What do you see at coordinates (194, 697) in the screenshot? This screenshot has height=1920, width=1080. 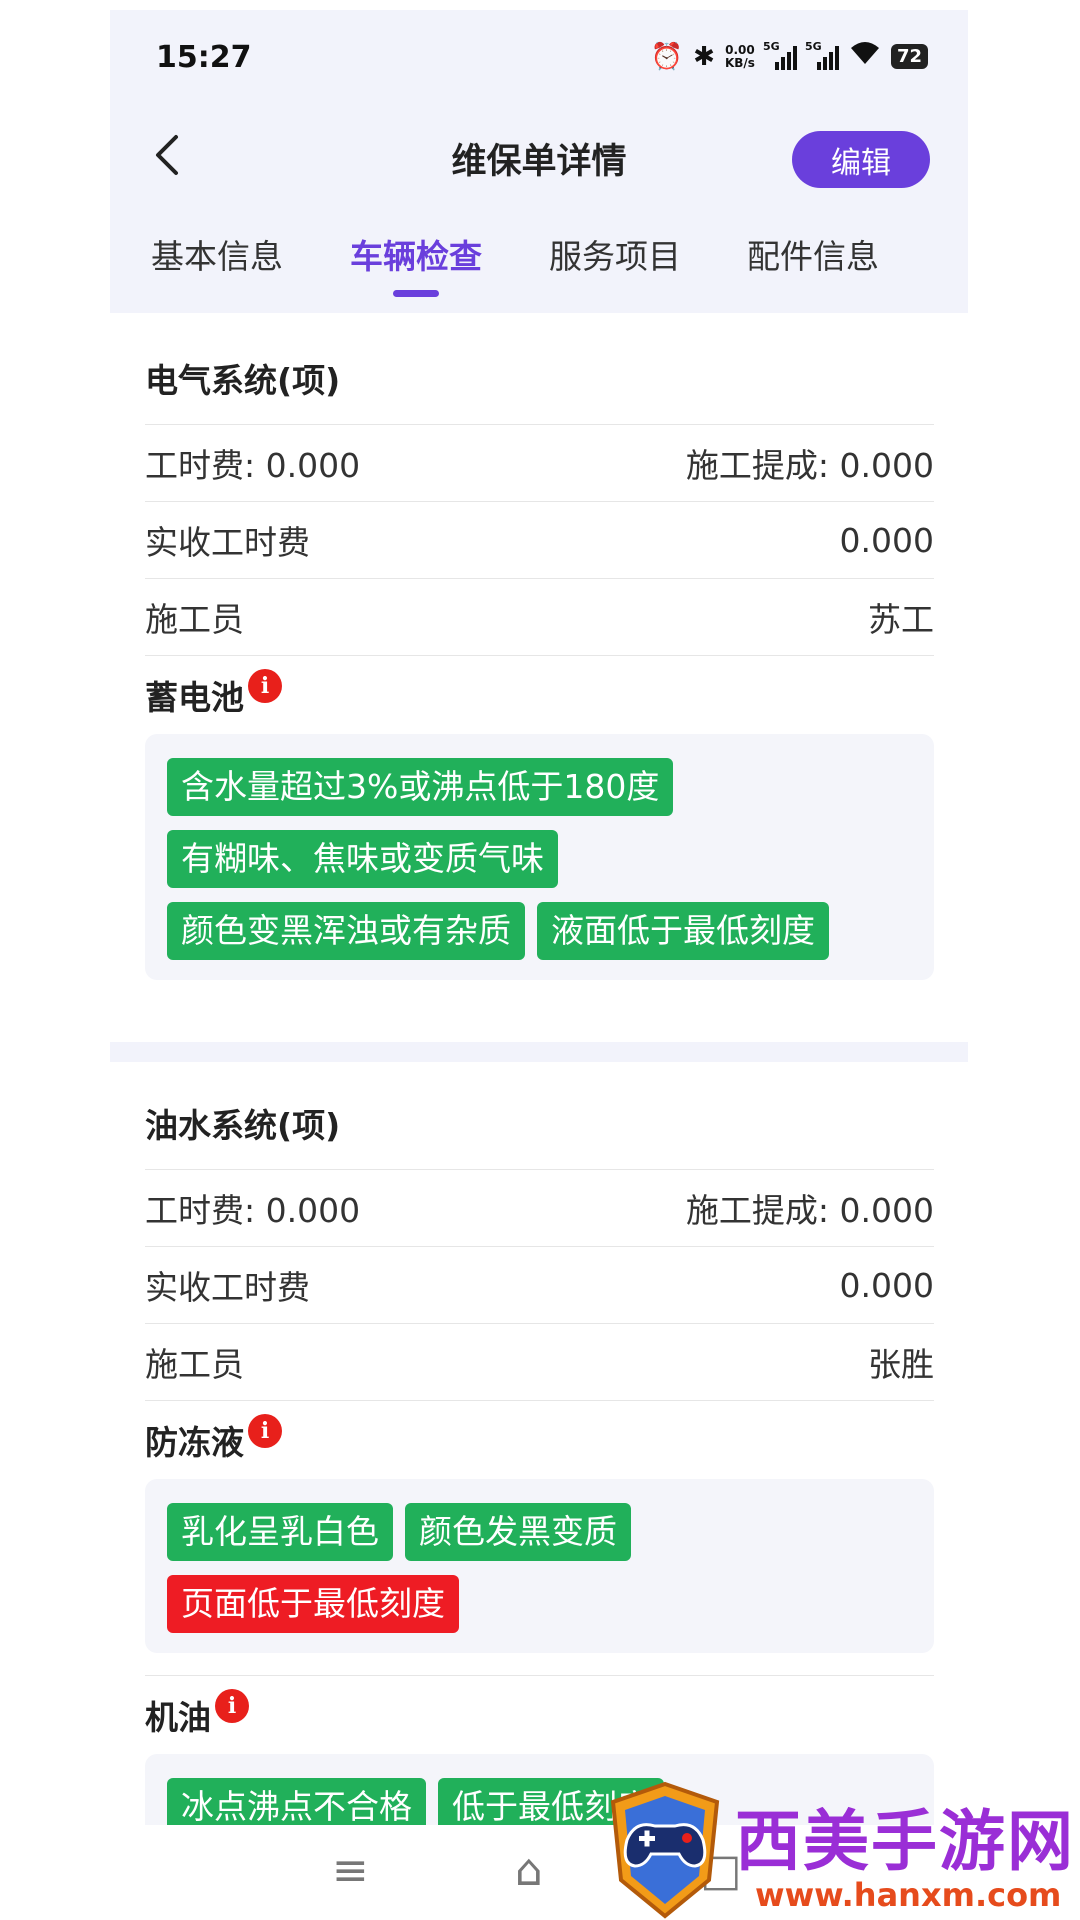 I see `inspection-item-name: 蓄电池` at bounding box center [194, 697].